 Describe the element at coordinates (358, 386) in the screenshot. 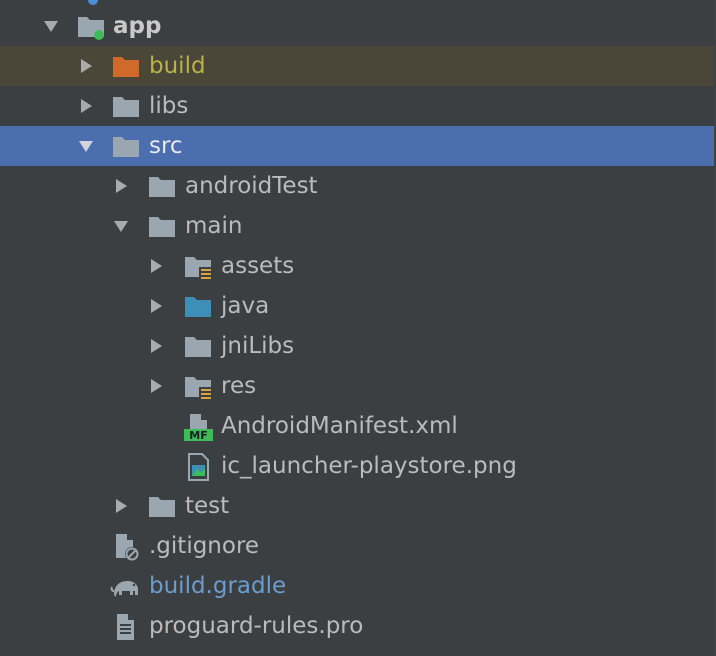

I see `tree-row-res: res` at that location.